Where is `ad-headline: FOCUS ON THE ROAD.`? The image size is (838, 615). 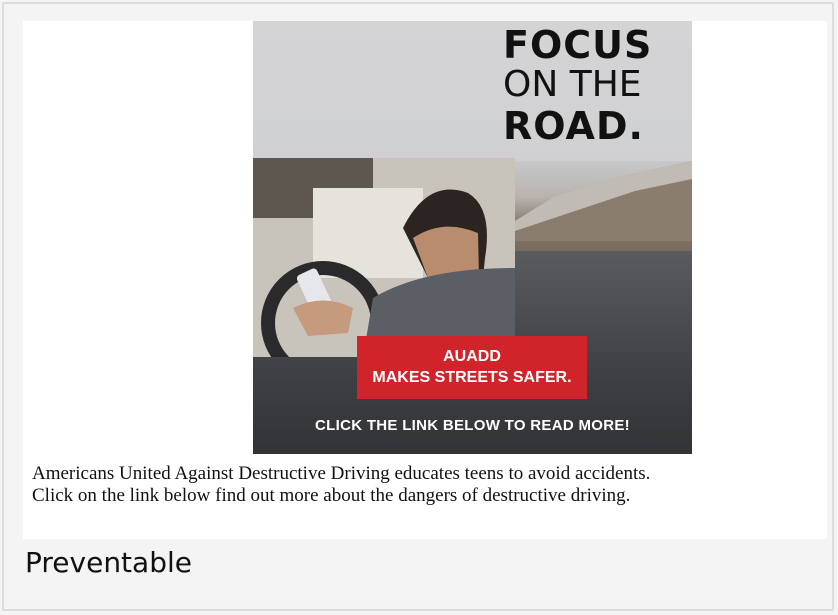
ad-headline: FOCUS ON THE ROAD. is located at coordinates (588, 86).